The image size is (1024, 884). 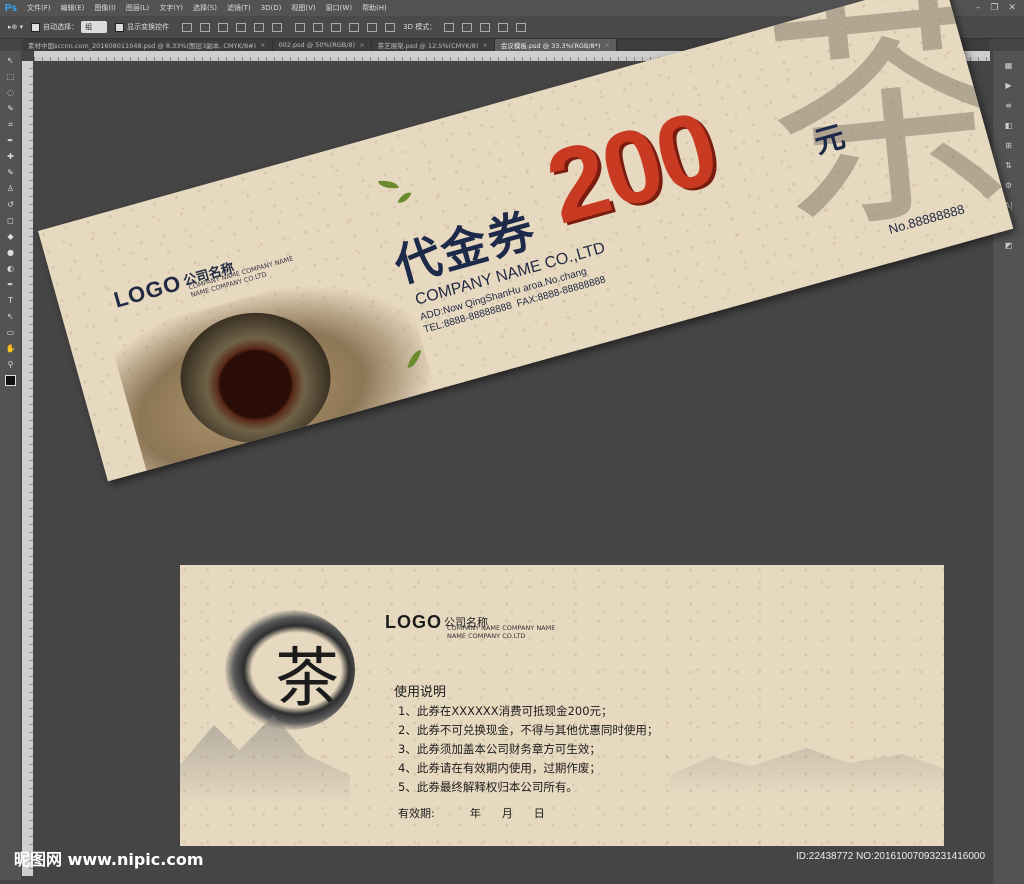 I want to click on auto-select-checkbox, so click(x=36, y=27).